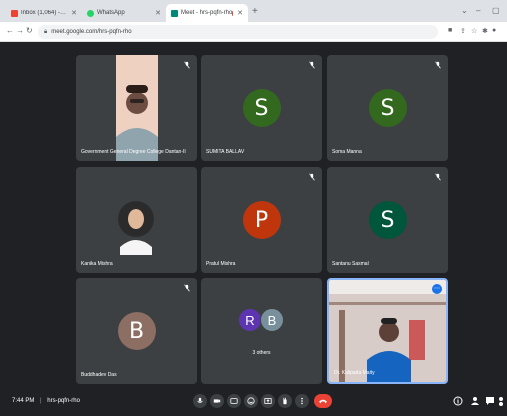  Describe the element at coordinates (221, 264) in the screenshot. I see `participant-name: Pratul Mishra` at that location.